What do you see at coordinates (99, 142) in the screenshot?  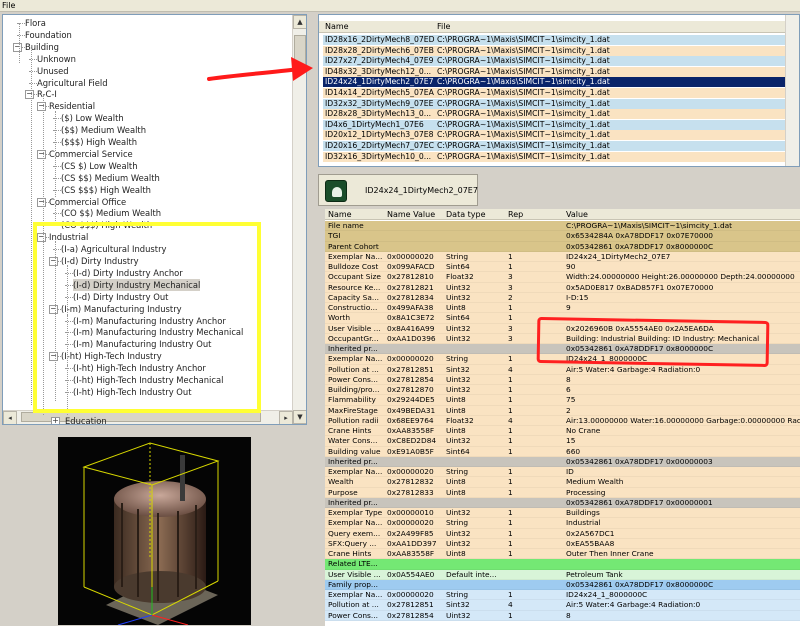 I see `tree-item: ($$$) High Wealth` at bounding box center [99, 142].